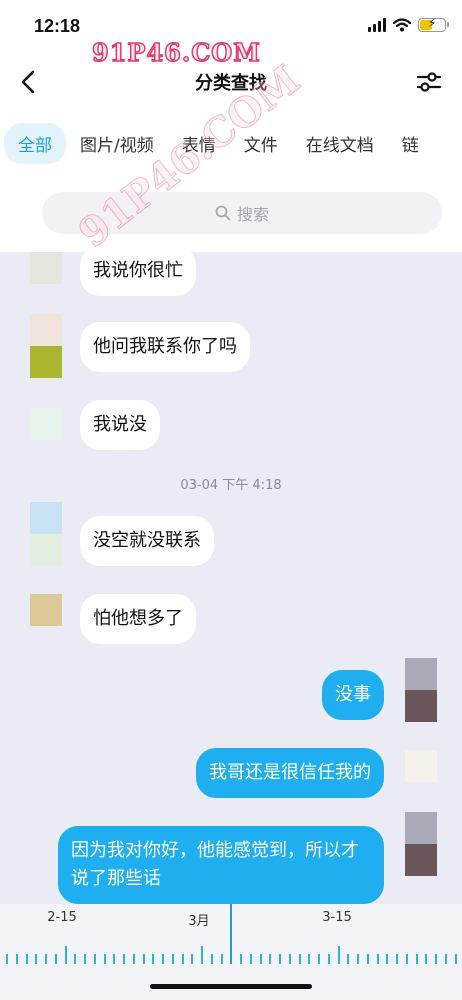 Image resolution: width=462 pixels, height=1000 pixels. What do you see at coordinates (353, 695) in the screenshot?
I see `message-bubble-sent: 没事` at bounding box center [353, 695].